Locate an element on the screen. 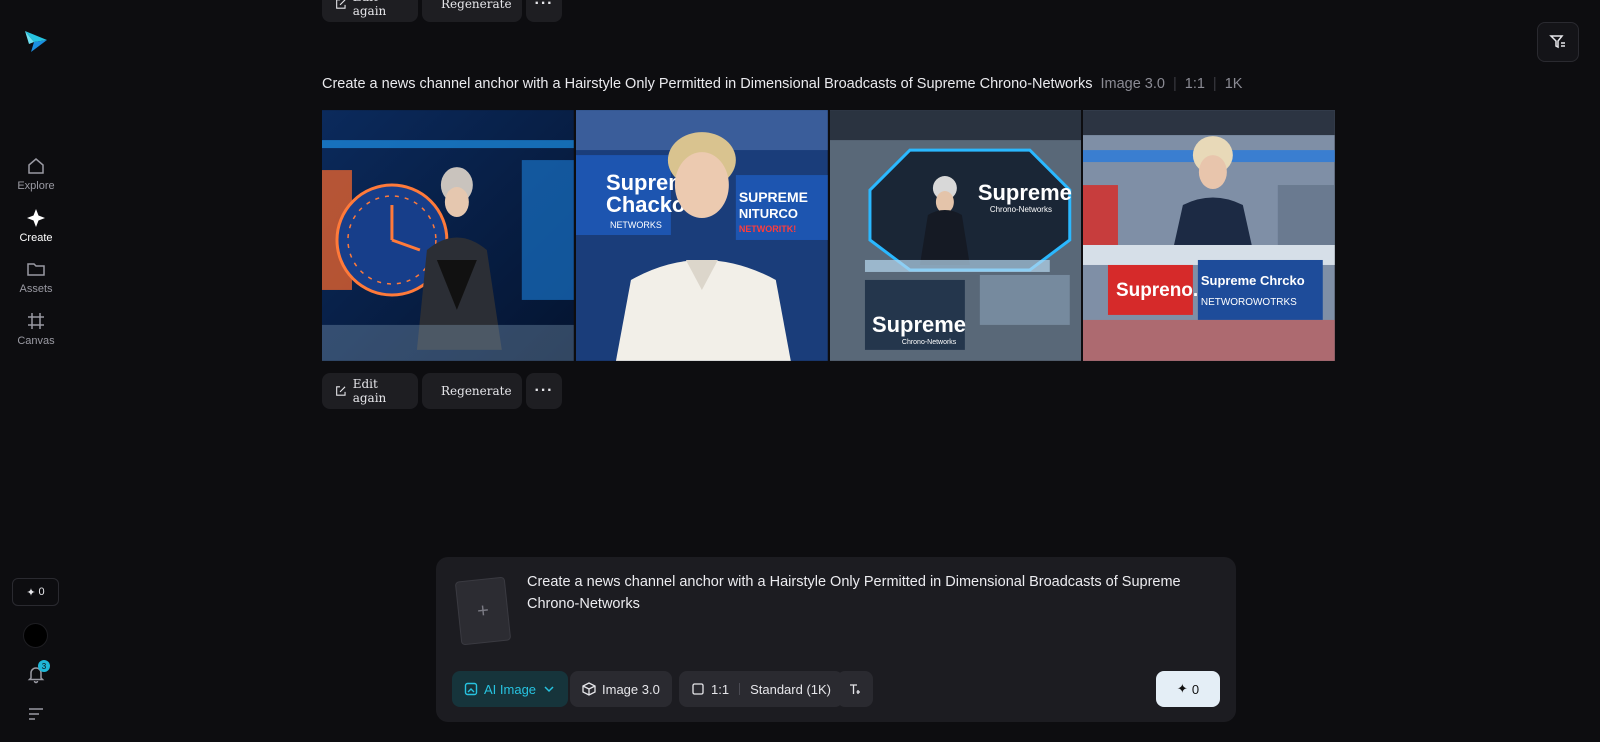 This screenshot has height=742, width=1600. sidebar-item-label: Explore is located at coordinates (36, 186).